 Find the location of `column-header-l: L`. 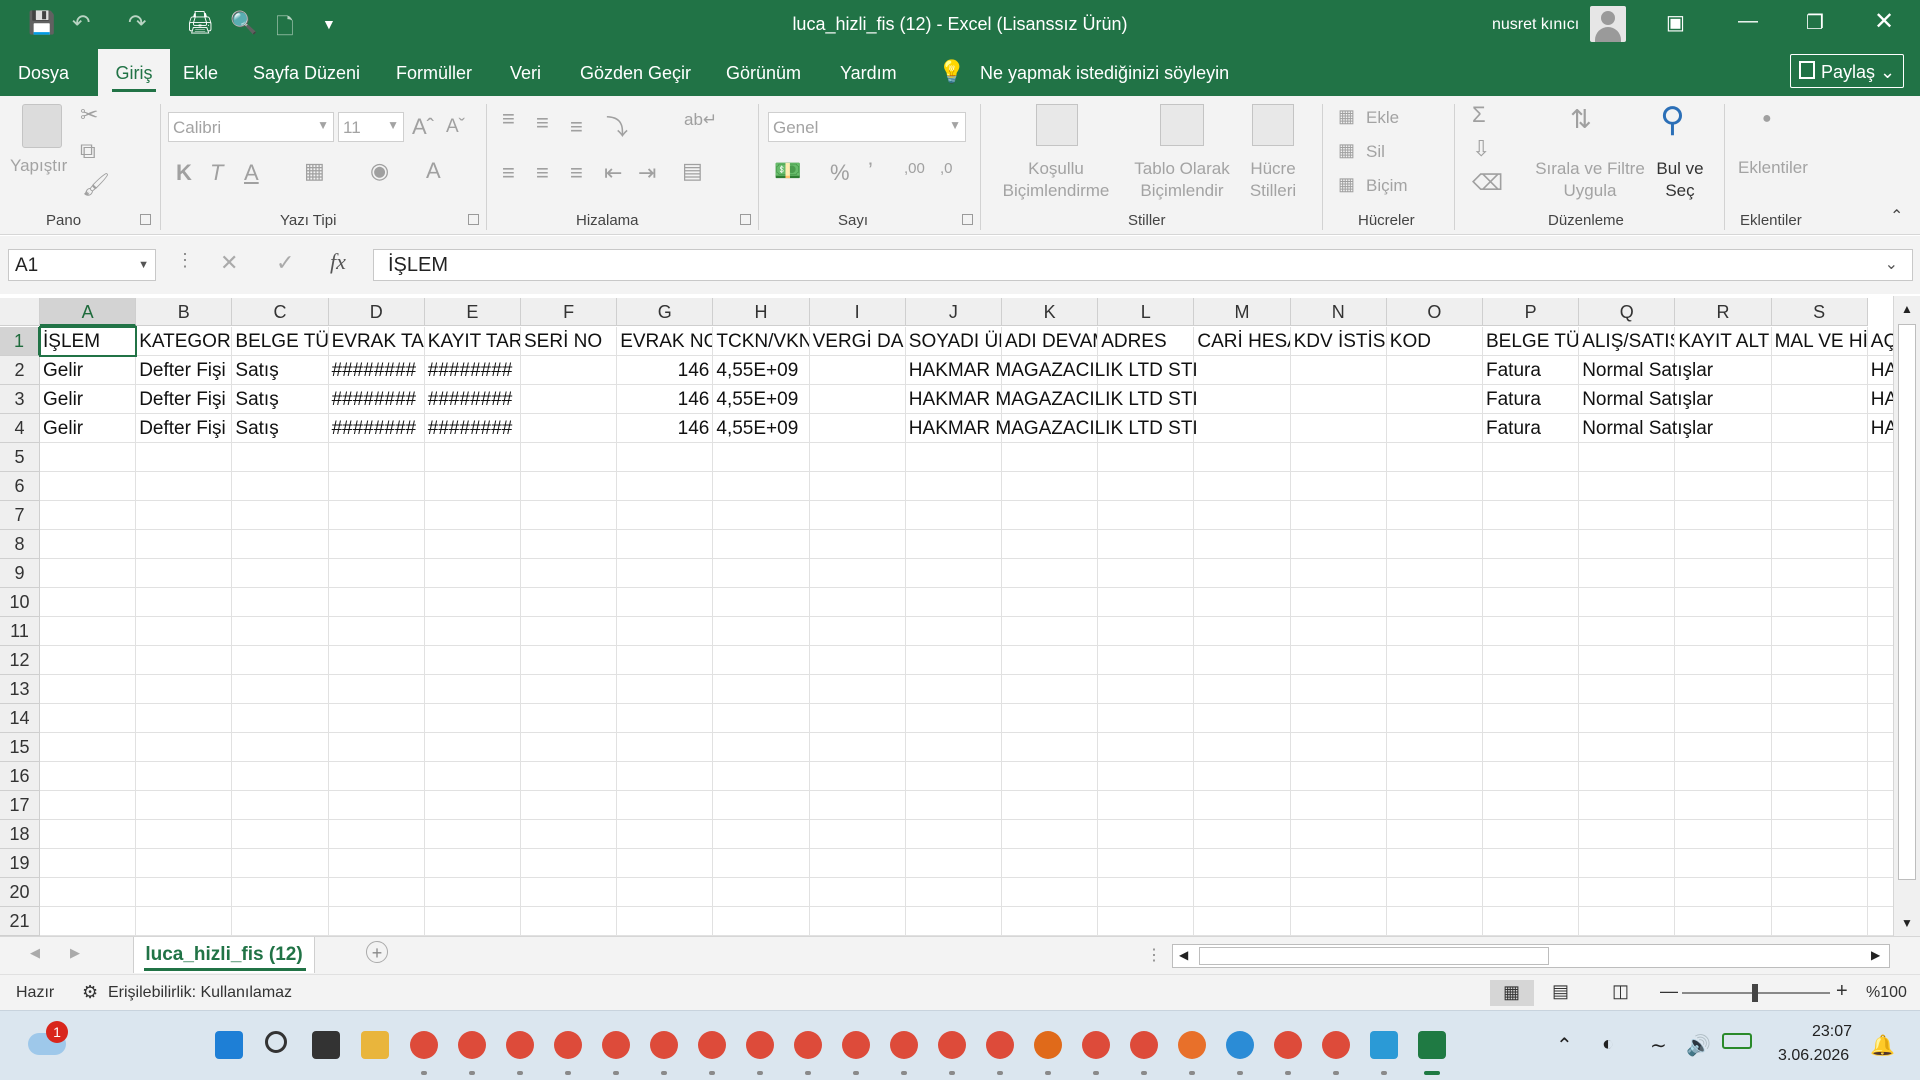

column-header-l: L is located at coordinates (1146, 312).